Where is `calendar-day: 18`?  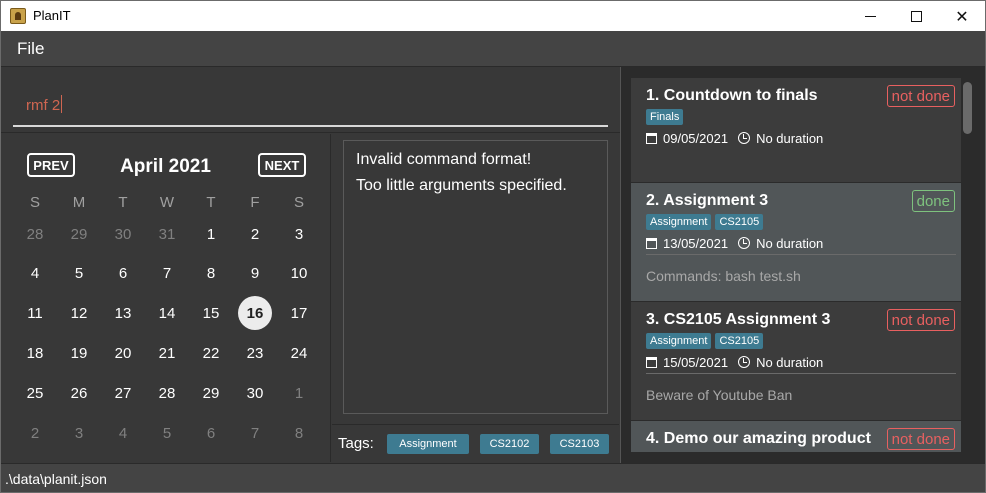 calendar-day: 18 is located at coordinates (35, 353).